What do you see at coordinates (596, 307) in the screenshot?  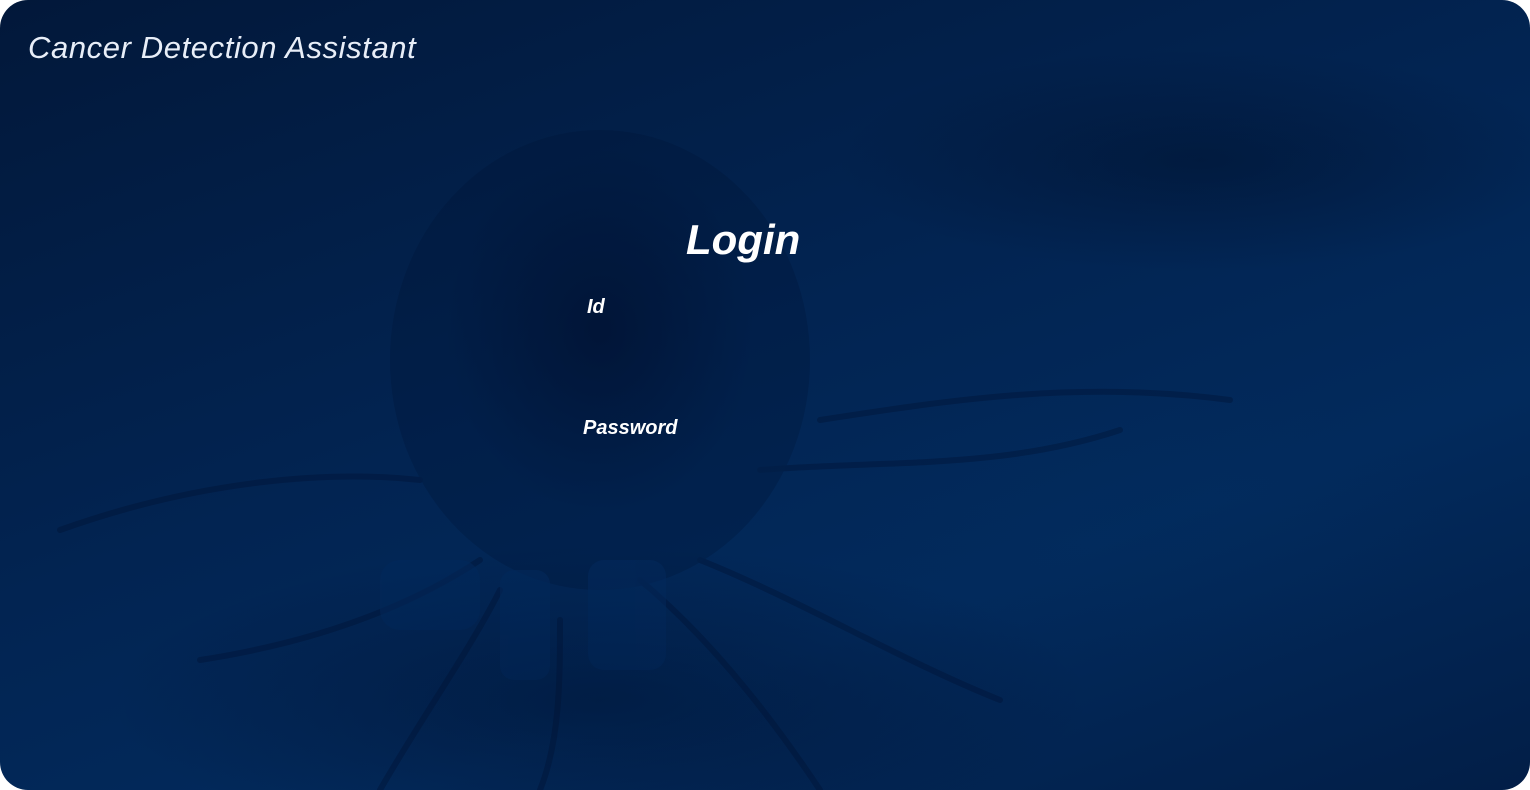 I see `id-label: Id` at bounding box center [596, 307].